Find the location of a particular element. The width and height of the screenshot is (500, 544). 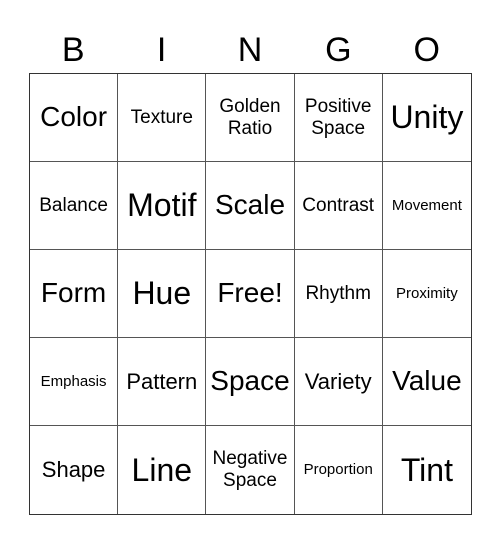

bingo-cell-label: Hue is located at coordinates (162, 293).